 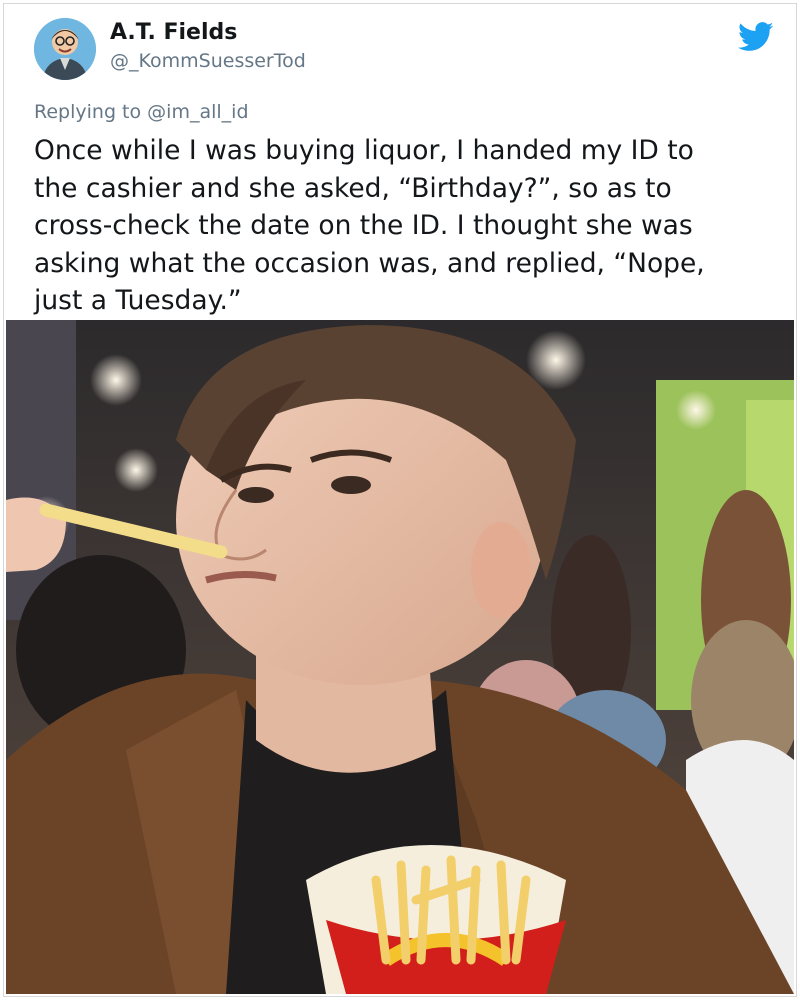 I want to click on avatar, so click(x=65, y=49).